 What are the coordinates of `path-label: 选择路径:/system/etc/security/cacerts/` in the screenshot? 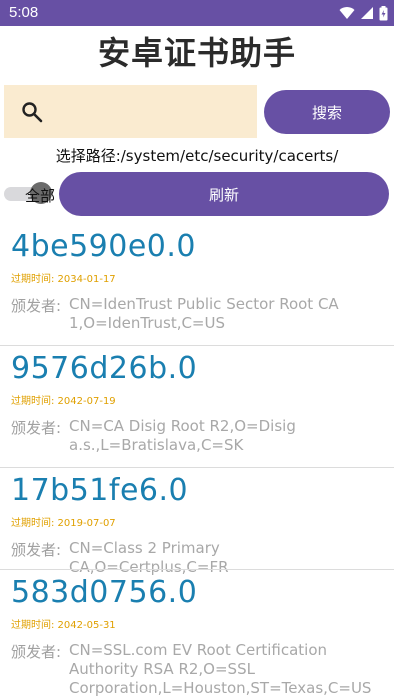 It's located at (197, 156).